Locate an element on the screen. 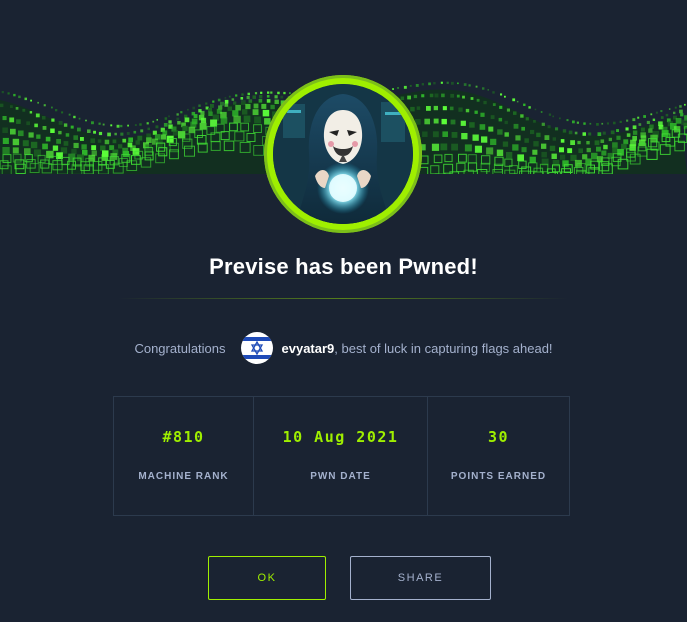 The width and height of the screenshot is (687, 622). stat-pwn-date: 10 Aug 2021 PWN DATE is located at coordinates (340, 456).